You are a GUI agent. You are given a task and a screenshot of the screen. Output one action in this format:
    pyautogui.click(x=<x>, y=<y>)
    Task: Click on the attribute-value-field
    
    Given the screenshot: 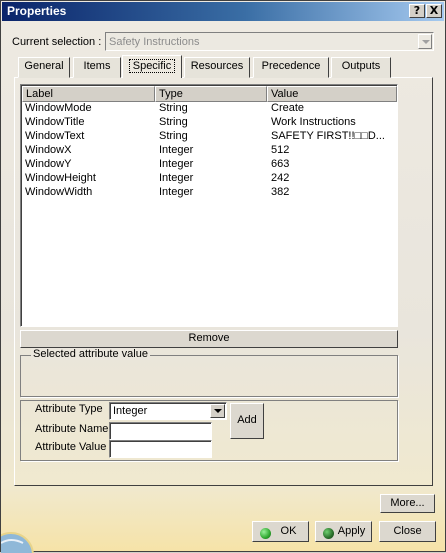 What is the action you would take?
    pyautogui.click(x=160, y=449)
    